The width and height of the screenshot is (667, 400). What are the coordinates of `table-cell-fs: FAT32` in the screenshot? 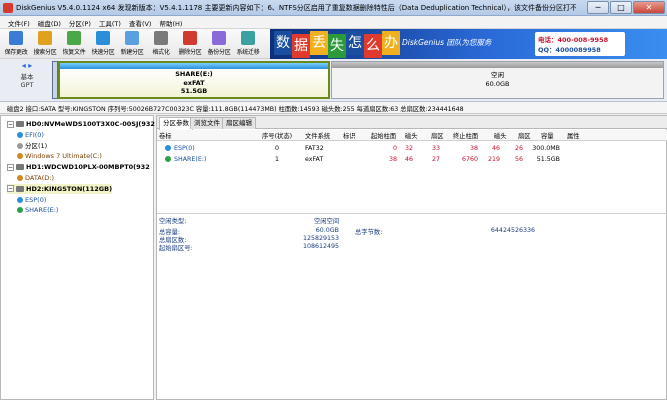 It's located at (314, 148).